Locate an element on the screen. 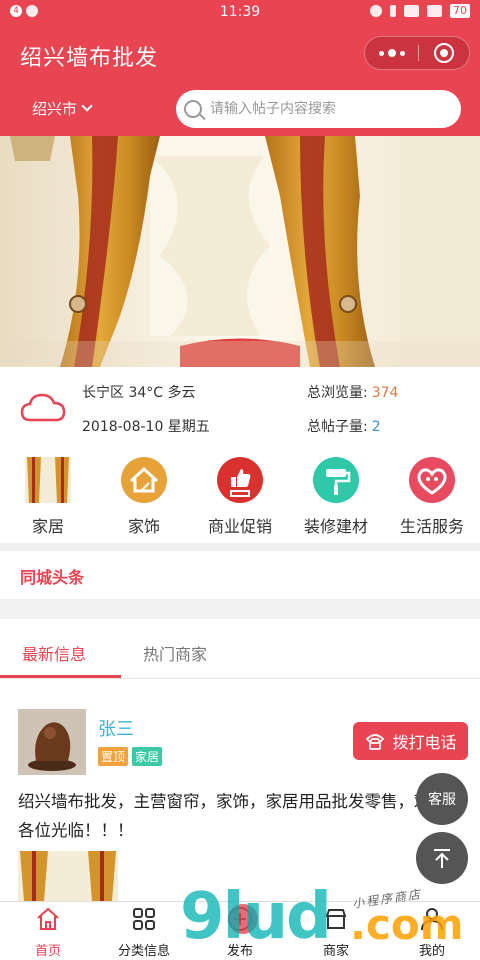  signal-icon is located at coordinates (434, 11).